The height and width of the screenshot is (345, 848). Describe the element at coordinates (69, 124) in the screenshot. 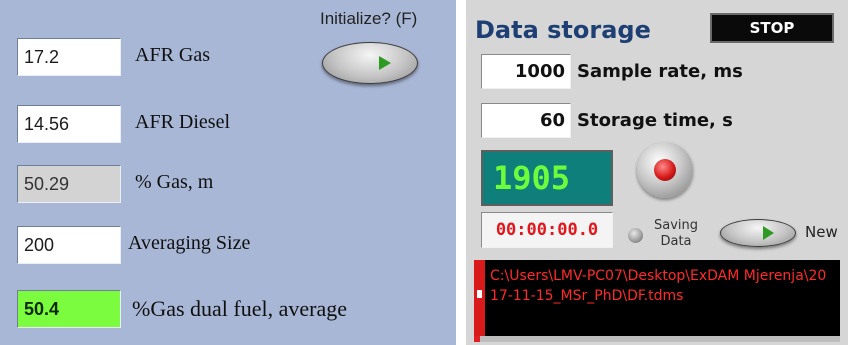

I see `afr-diesel-input: 14.56` at that location.